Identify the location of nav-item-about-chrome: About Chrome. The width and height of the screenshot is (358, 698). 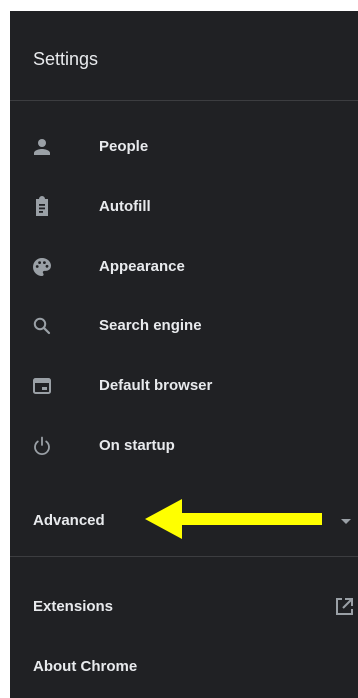
(184, 667).